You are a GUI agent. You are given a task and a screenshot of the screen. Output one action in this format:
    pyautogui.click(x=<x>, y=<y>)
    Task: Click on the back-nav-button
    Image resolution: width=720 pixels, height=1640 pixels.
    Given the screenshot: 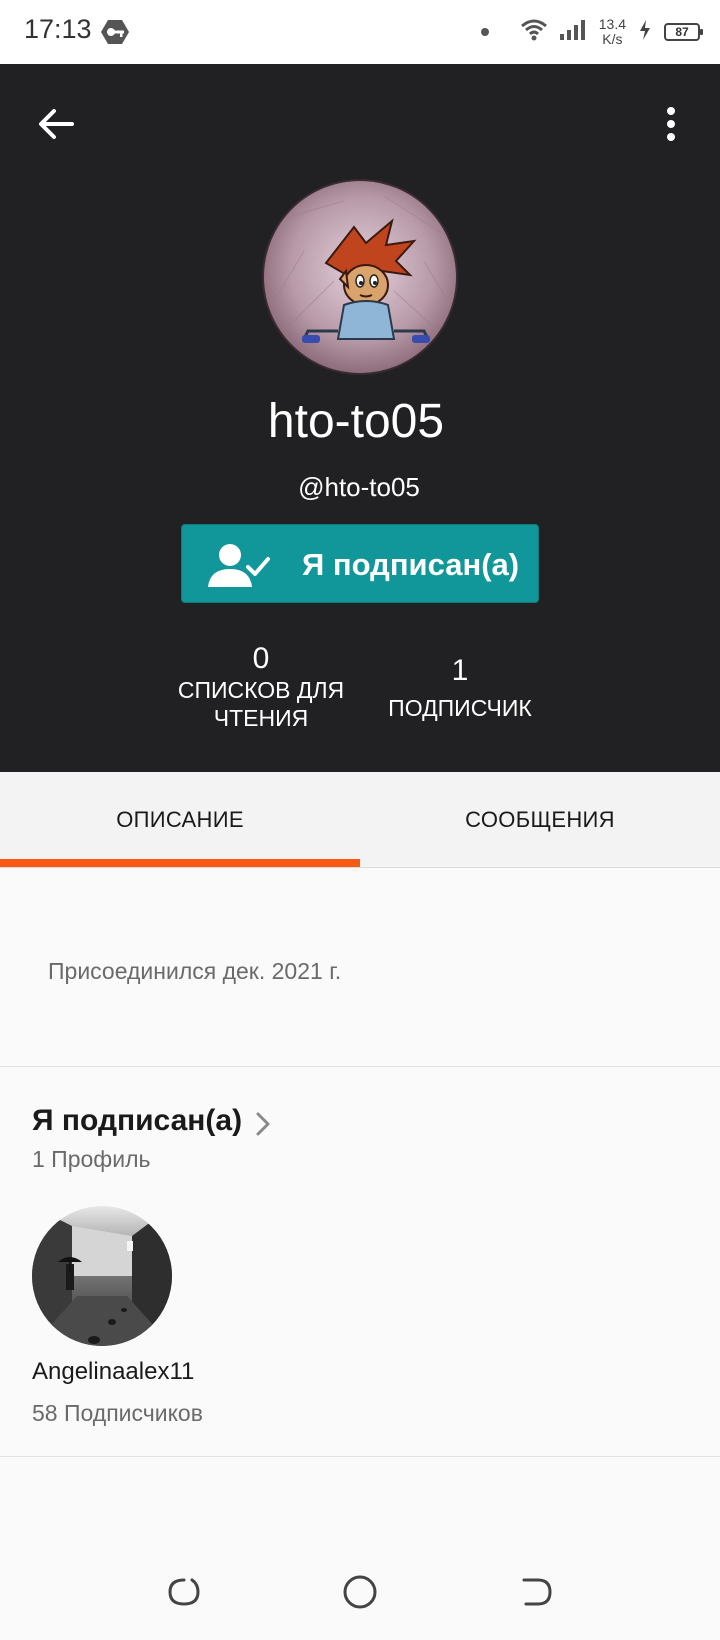 What is the action you would take?
    pyautogui.click(x=536, y=1592)
    